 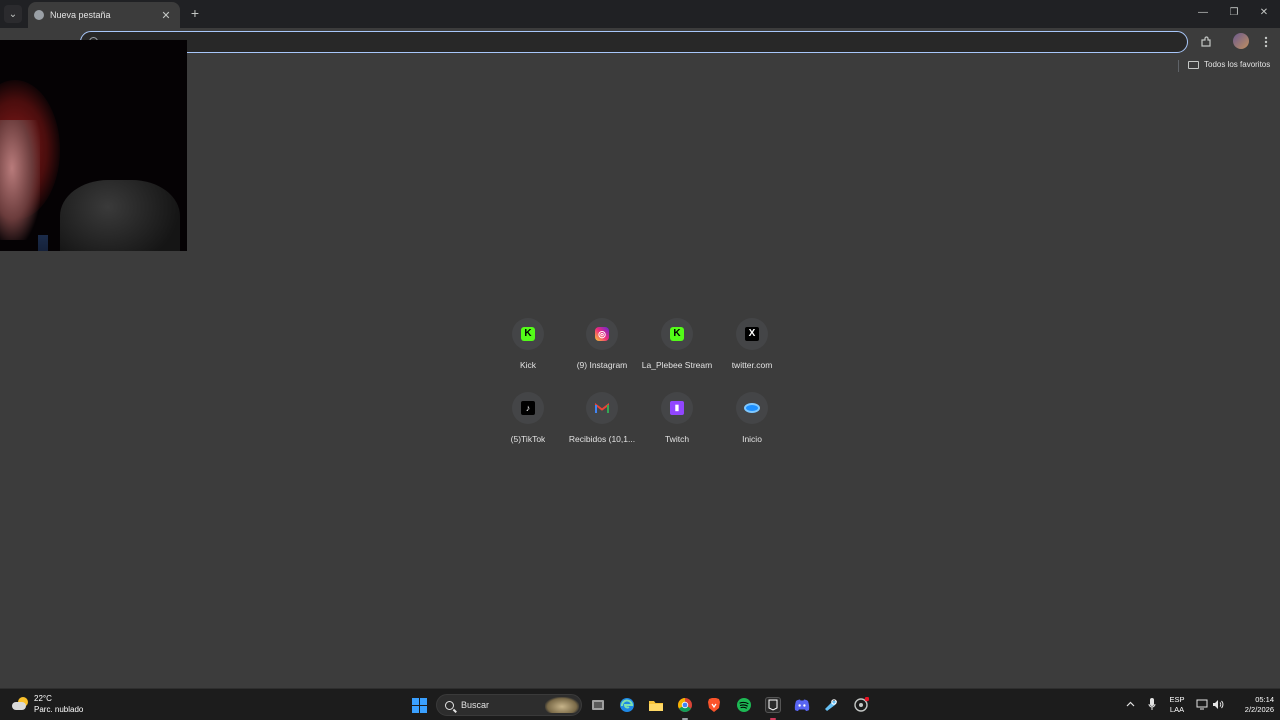 I want to click on shortcut-tile: ◎, so click(x=602, y=334).